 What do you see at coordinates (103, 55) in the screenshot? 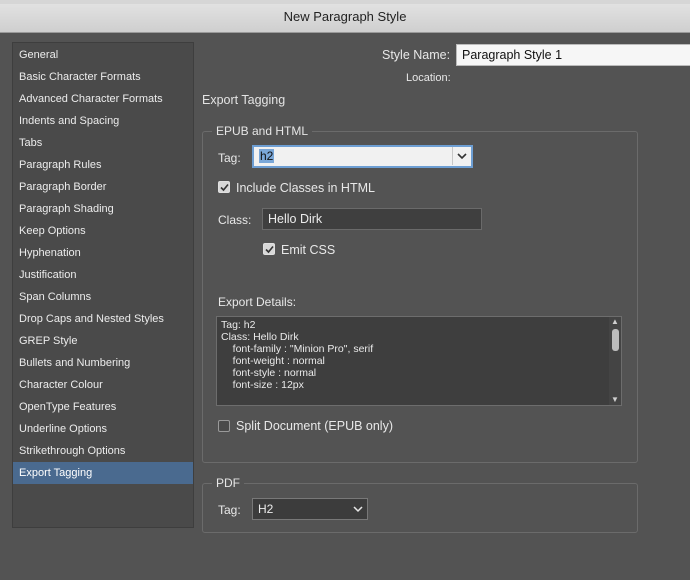
I see `sidebar-item-general: General` at bounding box center [103, 55].